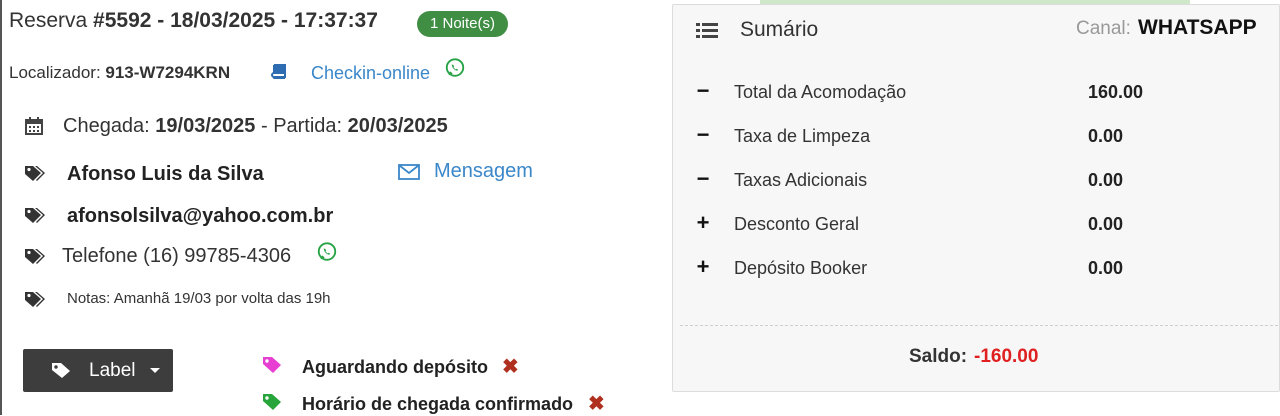 Image resolution: width=1280 pixels, height=416 pixels. I want to click on arrival-label: Chegada:, so click(109, 126).